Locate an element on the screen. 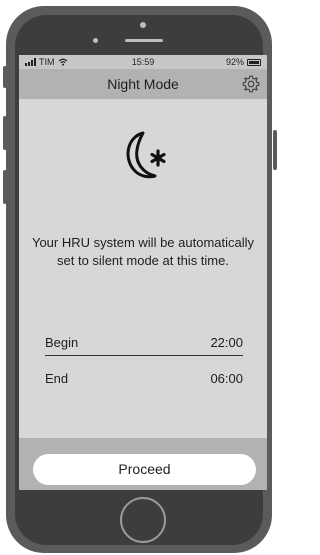  schedule-row-end: End 06:00 is located at coordinates (144, 378).